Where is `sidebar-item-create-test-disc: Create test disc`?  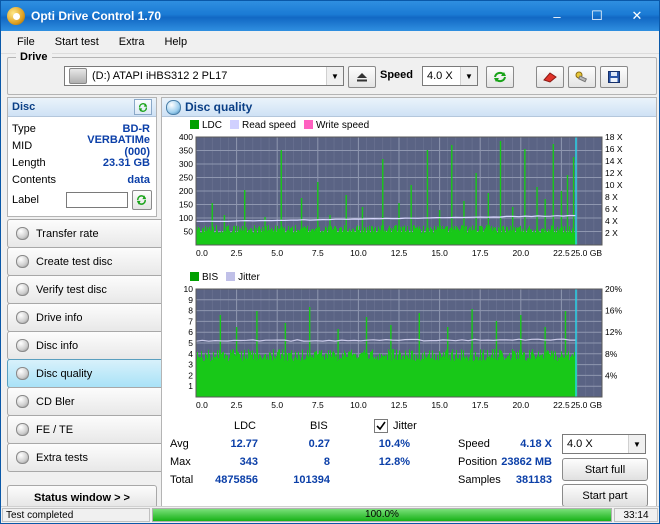 sidebar-item-create-test-disc: Create test disc is located at coordinates (86, 261).